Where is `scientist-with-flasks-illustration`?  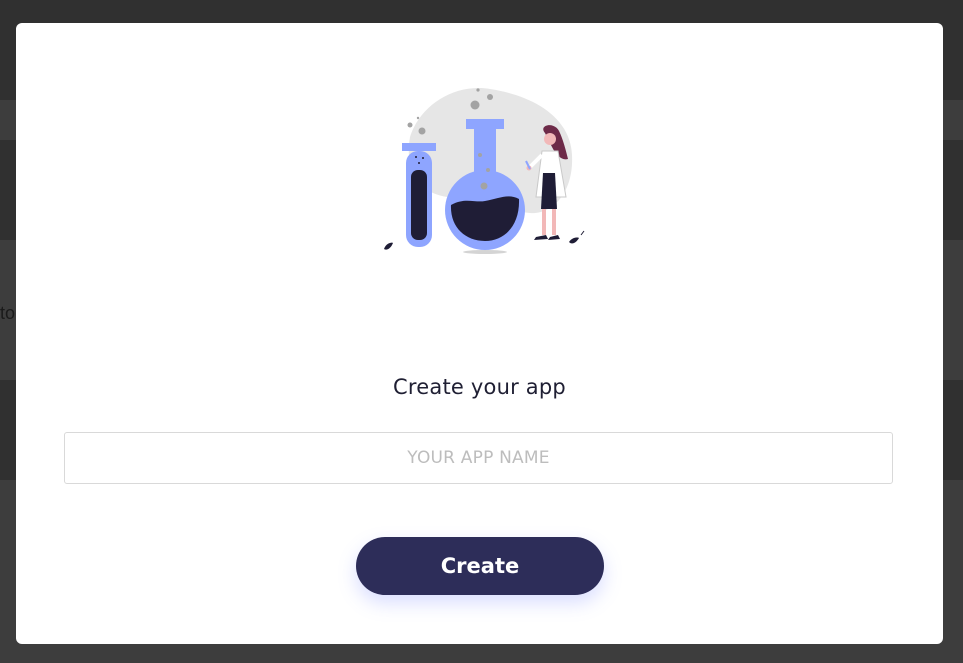 scientist-with-flasks-illustration is located at coordinates (485, 172).